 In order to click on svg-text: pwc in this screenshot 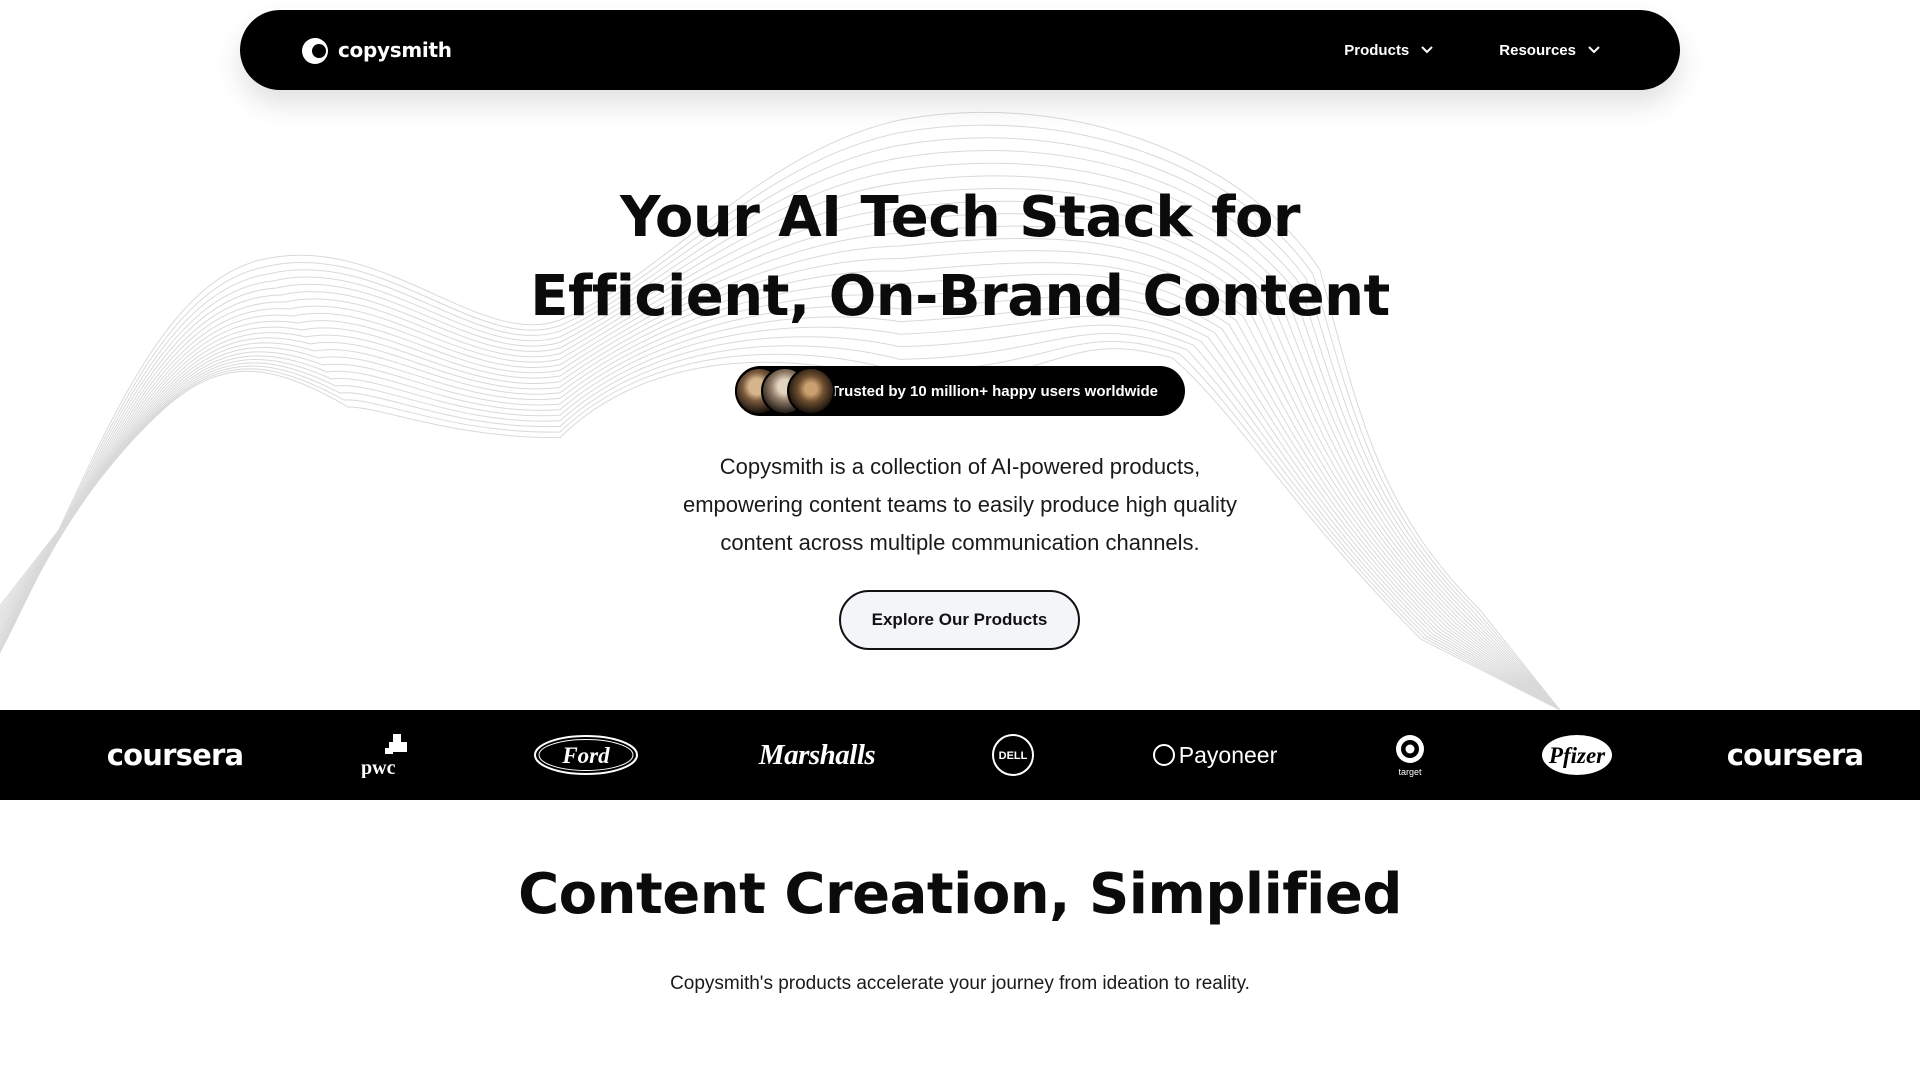, I will do `click(378, 767)`.